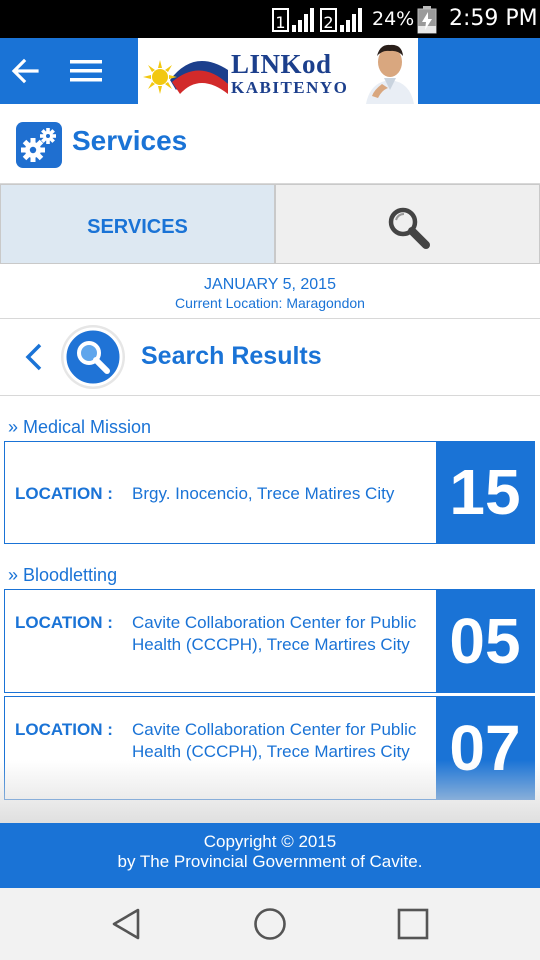 This screenshot has height=960, width=540. I want to click on tab-bar: SERVICES, so click(270, 224).